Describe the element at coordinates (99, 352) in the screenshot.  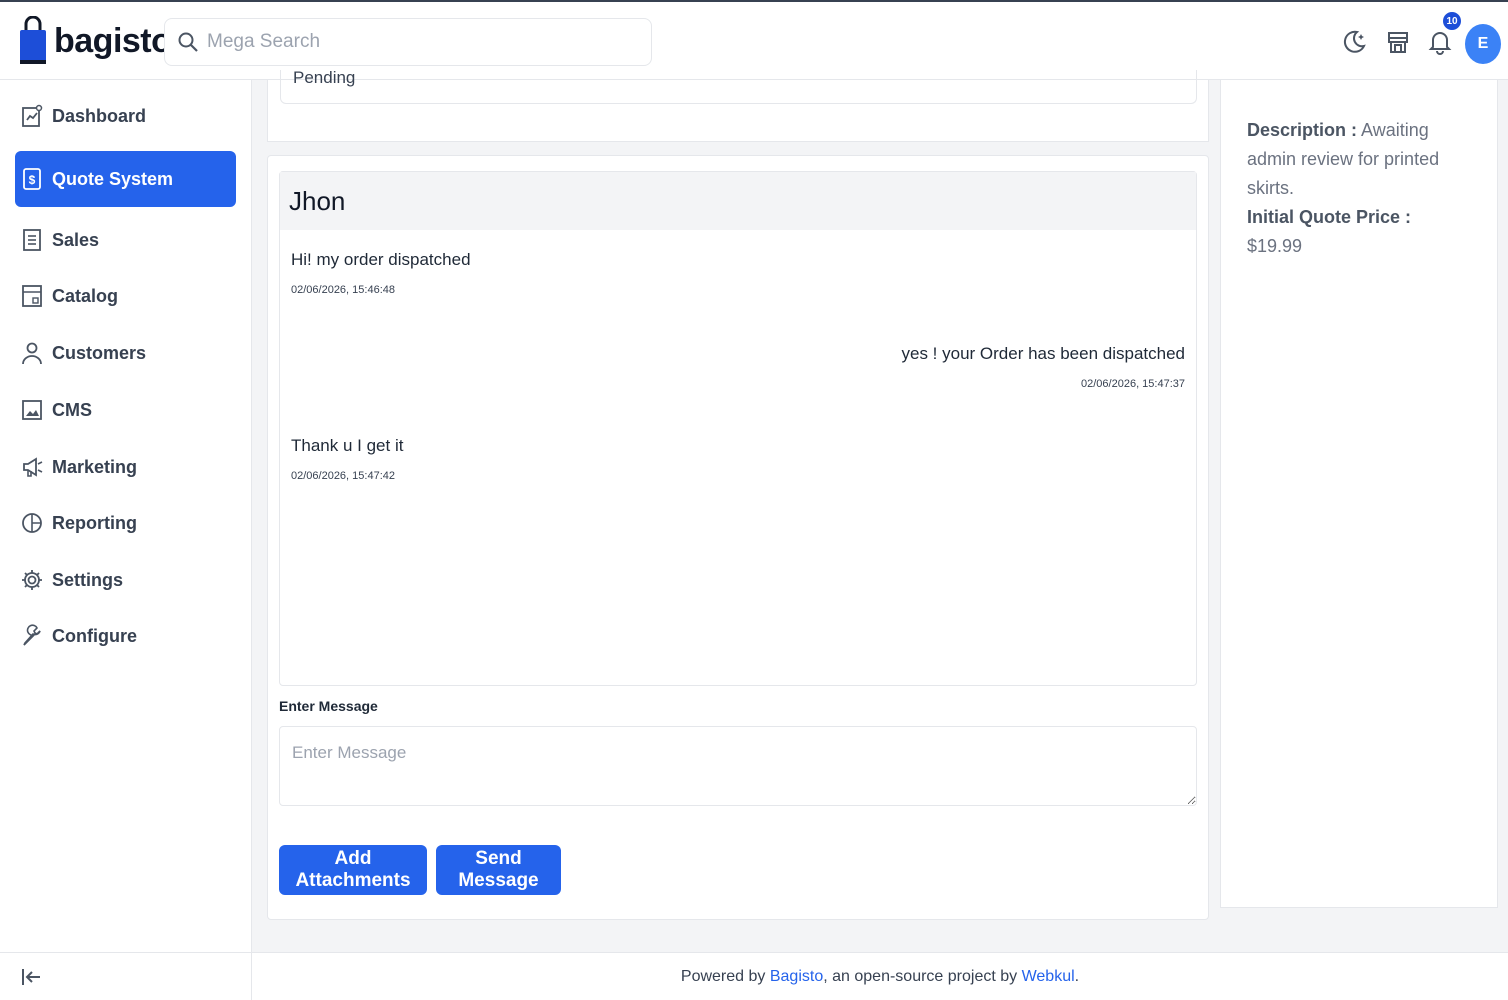
I see `sidebar-item-label: Customers` at that location.